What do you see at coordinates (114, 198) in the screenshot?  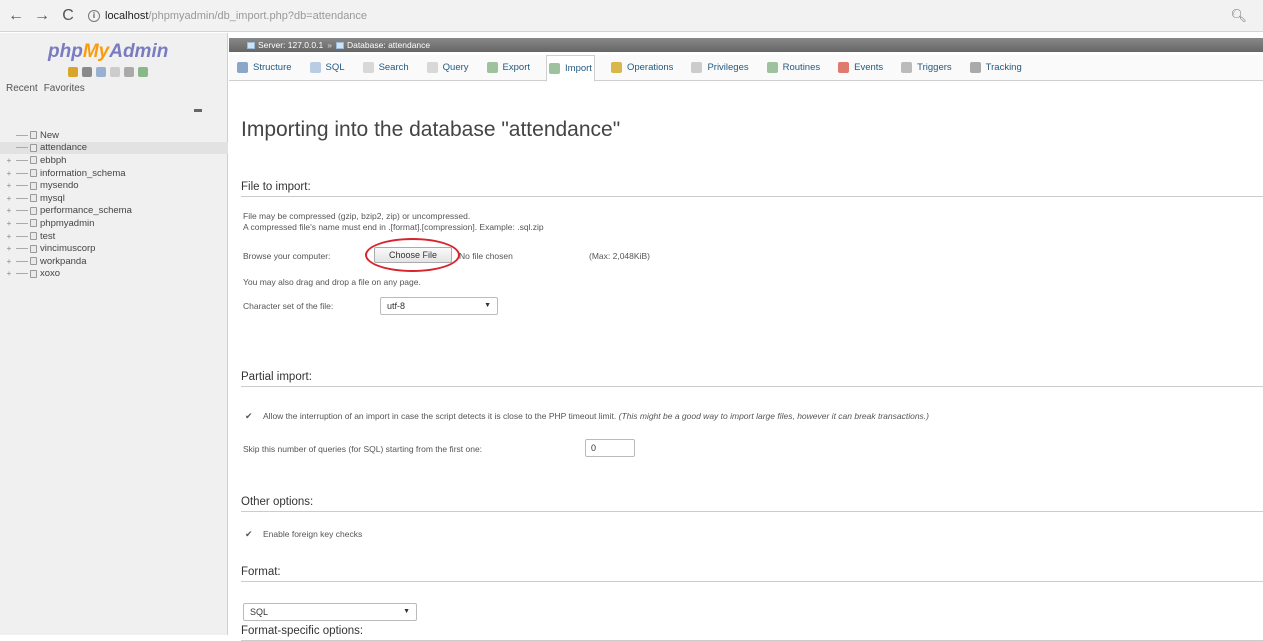 I see `tree-item: + mysql` at bounding box center [114, 198].